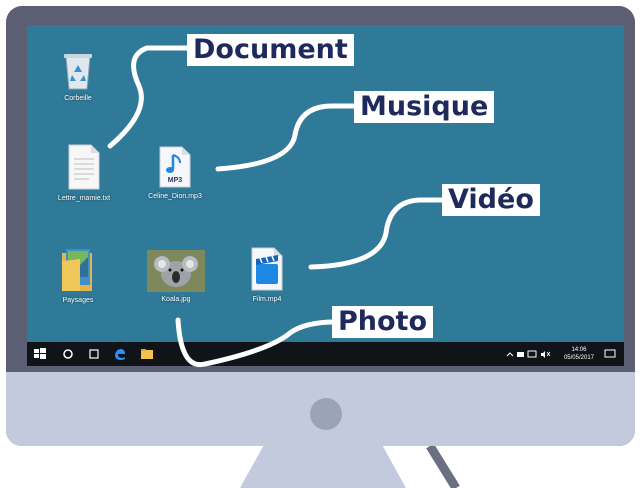 This screenshot has height=488, width=643. What do you see at coordinates (424, 107) in the screenshot?
I see `callout-musique: Musique` at bounding box center [424, 107].